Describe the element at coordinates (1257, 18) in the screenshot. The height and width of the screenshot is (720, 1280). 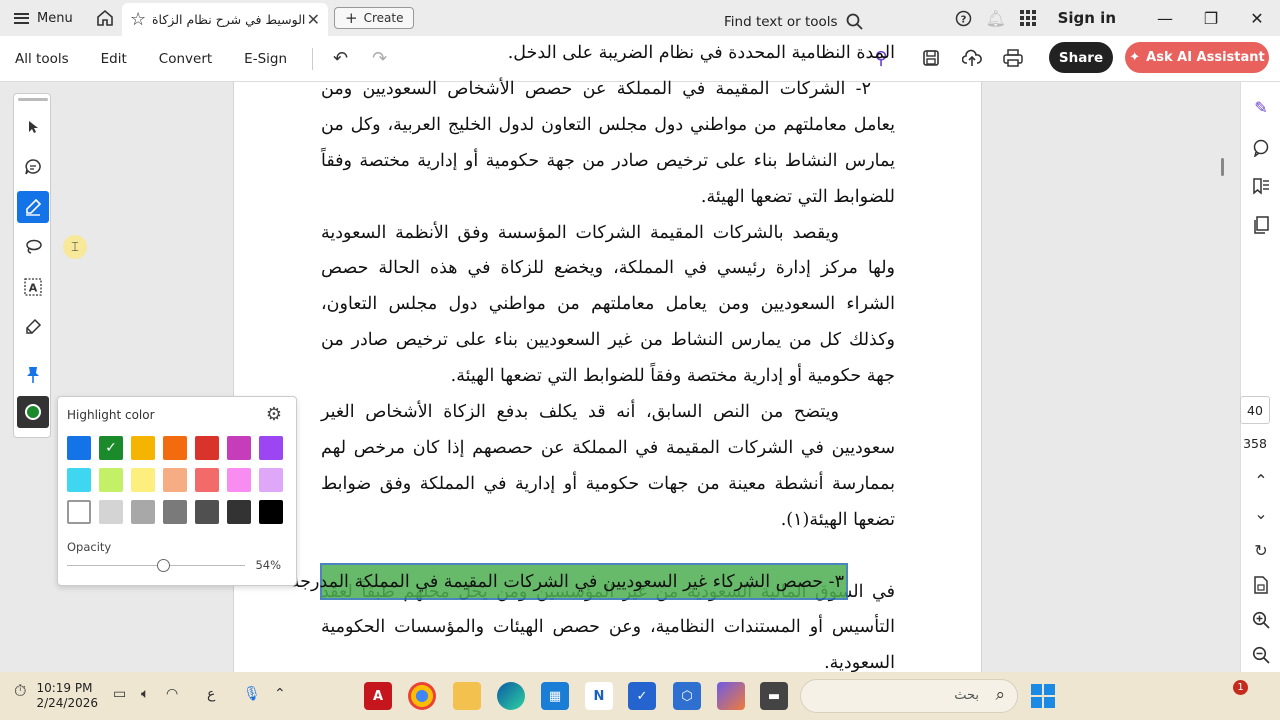
I see `close-window-button: ✕` at that location.